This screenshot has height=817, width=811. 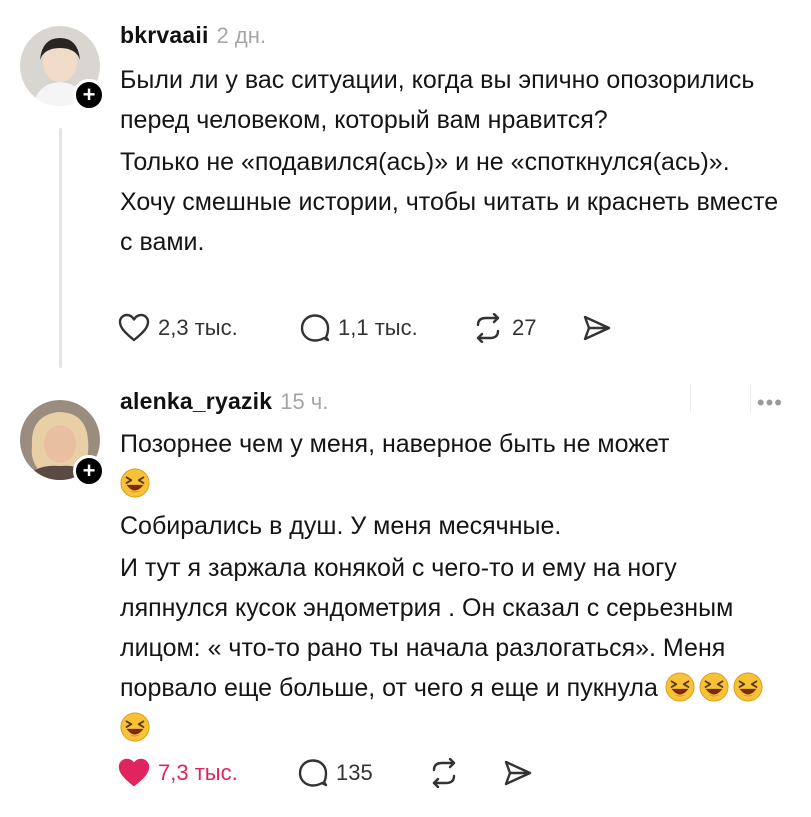 What do you see at coordinates (341, 526) in the screenshot?
I see `post-paragraph: Собирались в душ. У меня месячные.` at bounding box center [341, 526].